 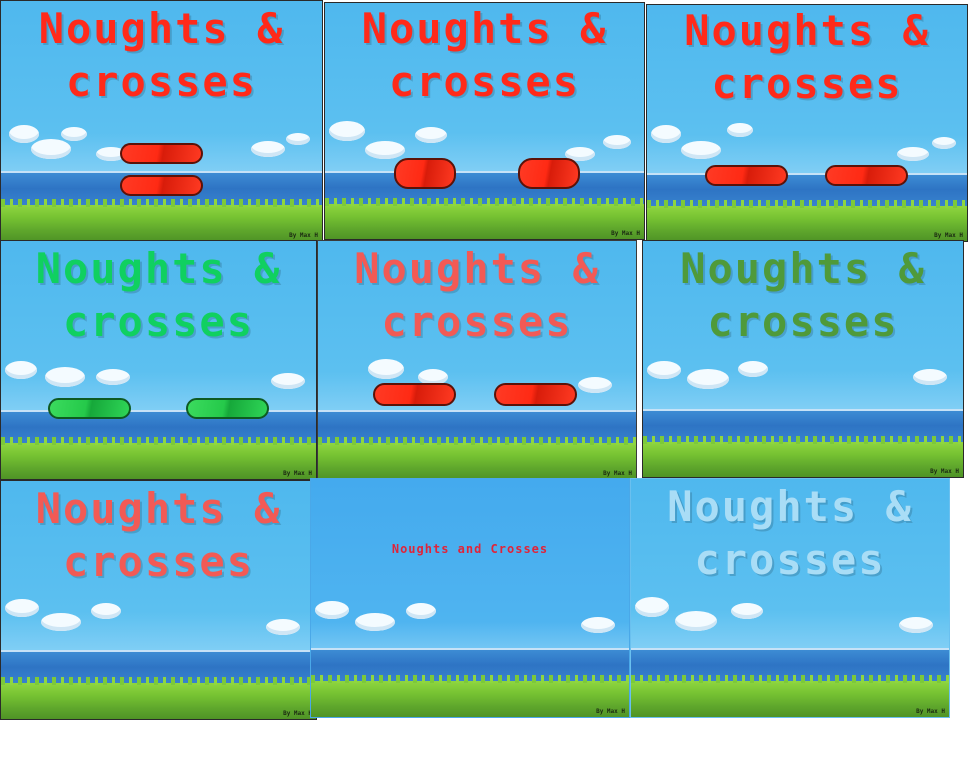 I want to click on game-title: Noughts and Crosses, so click(x=470, y=549).